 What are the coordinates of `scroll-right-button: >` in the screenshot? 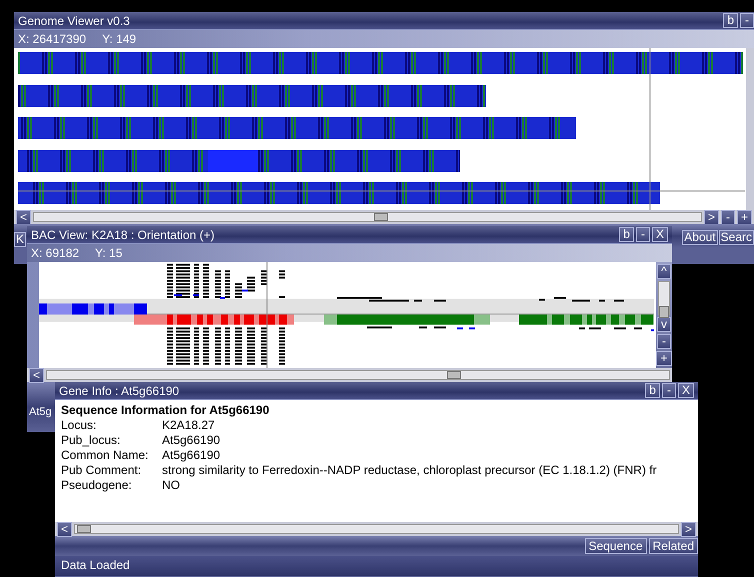 It's located at (688, 529).